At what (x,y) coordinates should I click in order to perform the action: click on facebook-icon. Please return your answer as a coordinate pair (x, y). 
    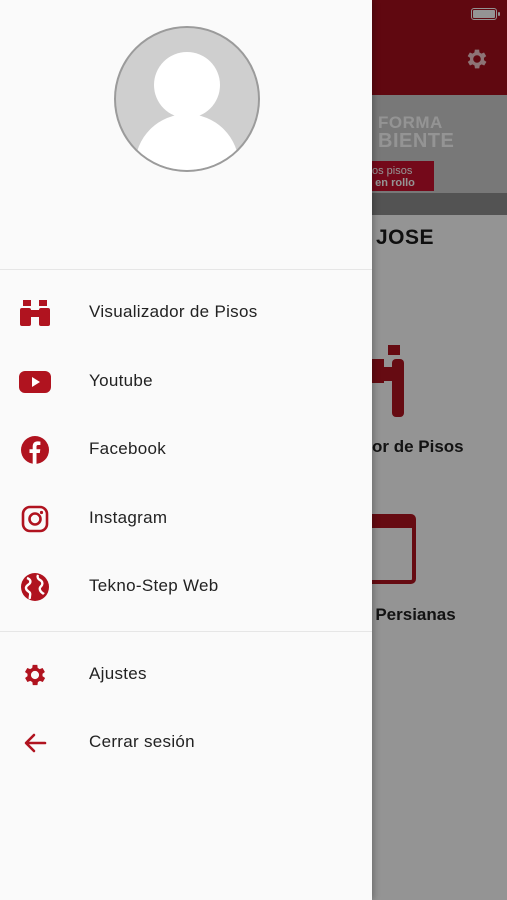
    Looking at the image, I should click on (35, 450).